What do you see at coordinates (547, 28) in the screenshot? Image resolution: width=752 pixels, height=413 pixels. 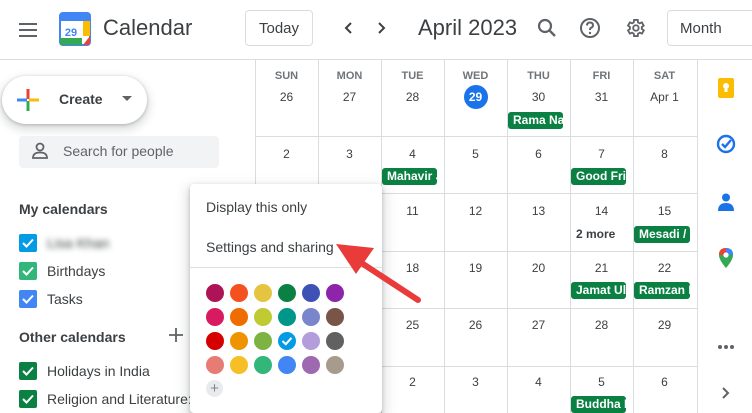 I see `search-button` at bounding box center [547, 28].